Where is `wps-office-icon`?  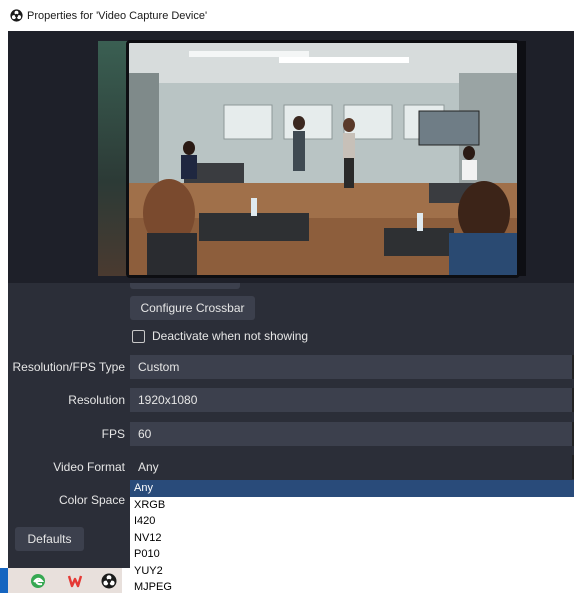
wps-office-icon is located at coordinates (75, 581).